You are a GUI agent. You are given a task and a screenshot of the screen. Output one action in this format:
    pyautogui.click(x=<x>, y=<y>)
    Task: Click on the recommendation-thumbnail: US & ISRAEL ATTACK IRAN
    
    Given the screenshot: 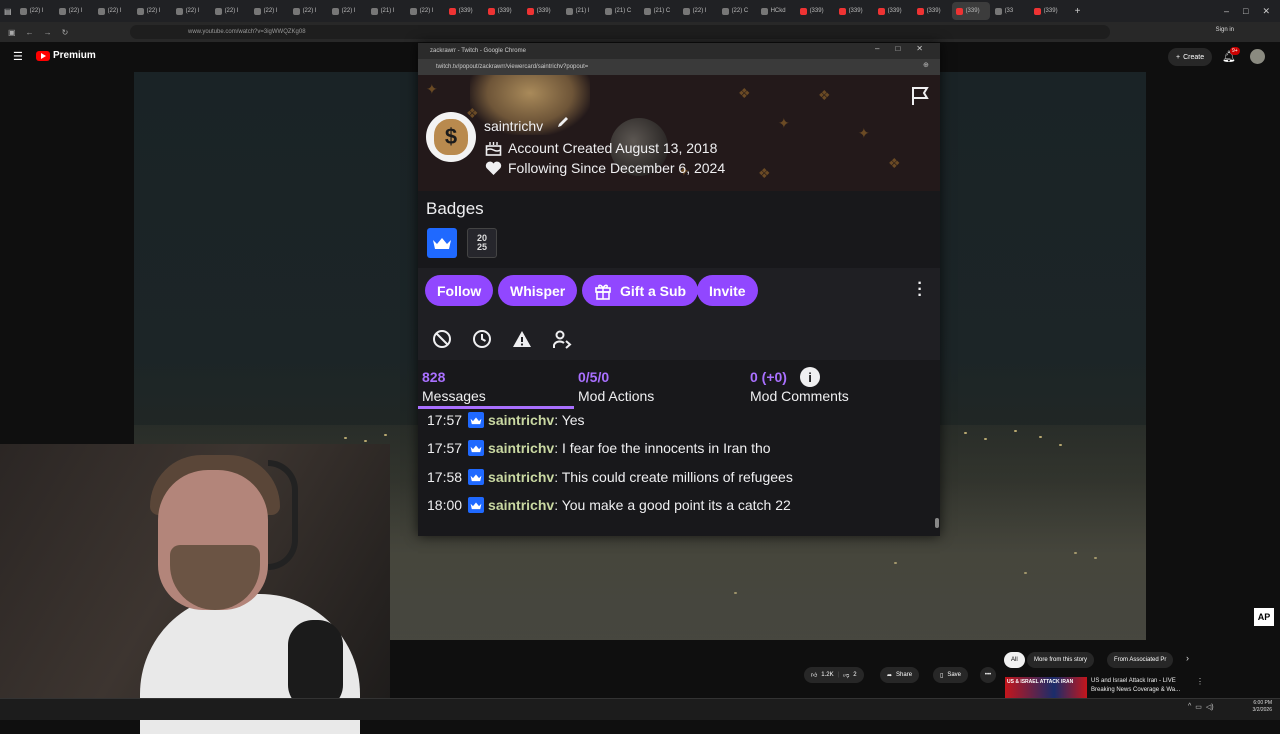 What is the action you would take?
    pyautogui.click(x=1046, y=688)
    